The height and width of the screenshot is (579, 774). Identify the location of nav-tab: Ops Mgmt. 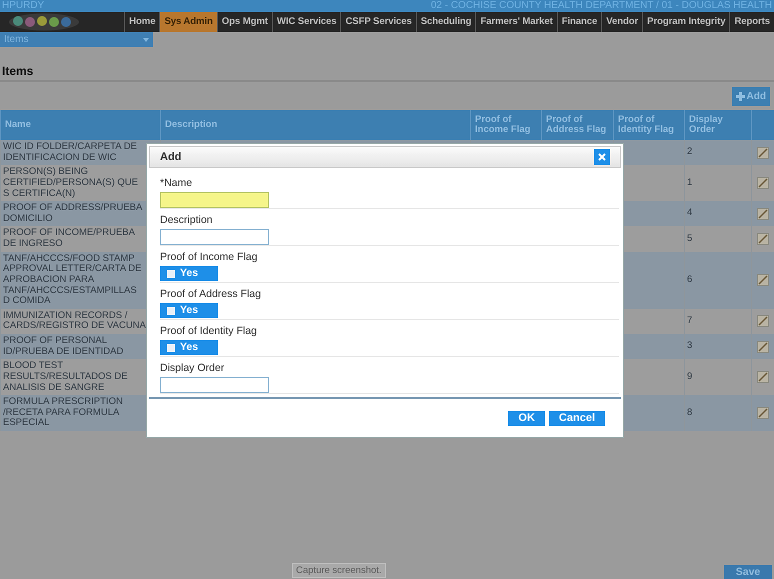
(244, 22).